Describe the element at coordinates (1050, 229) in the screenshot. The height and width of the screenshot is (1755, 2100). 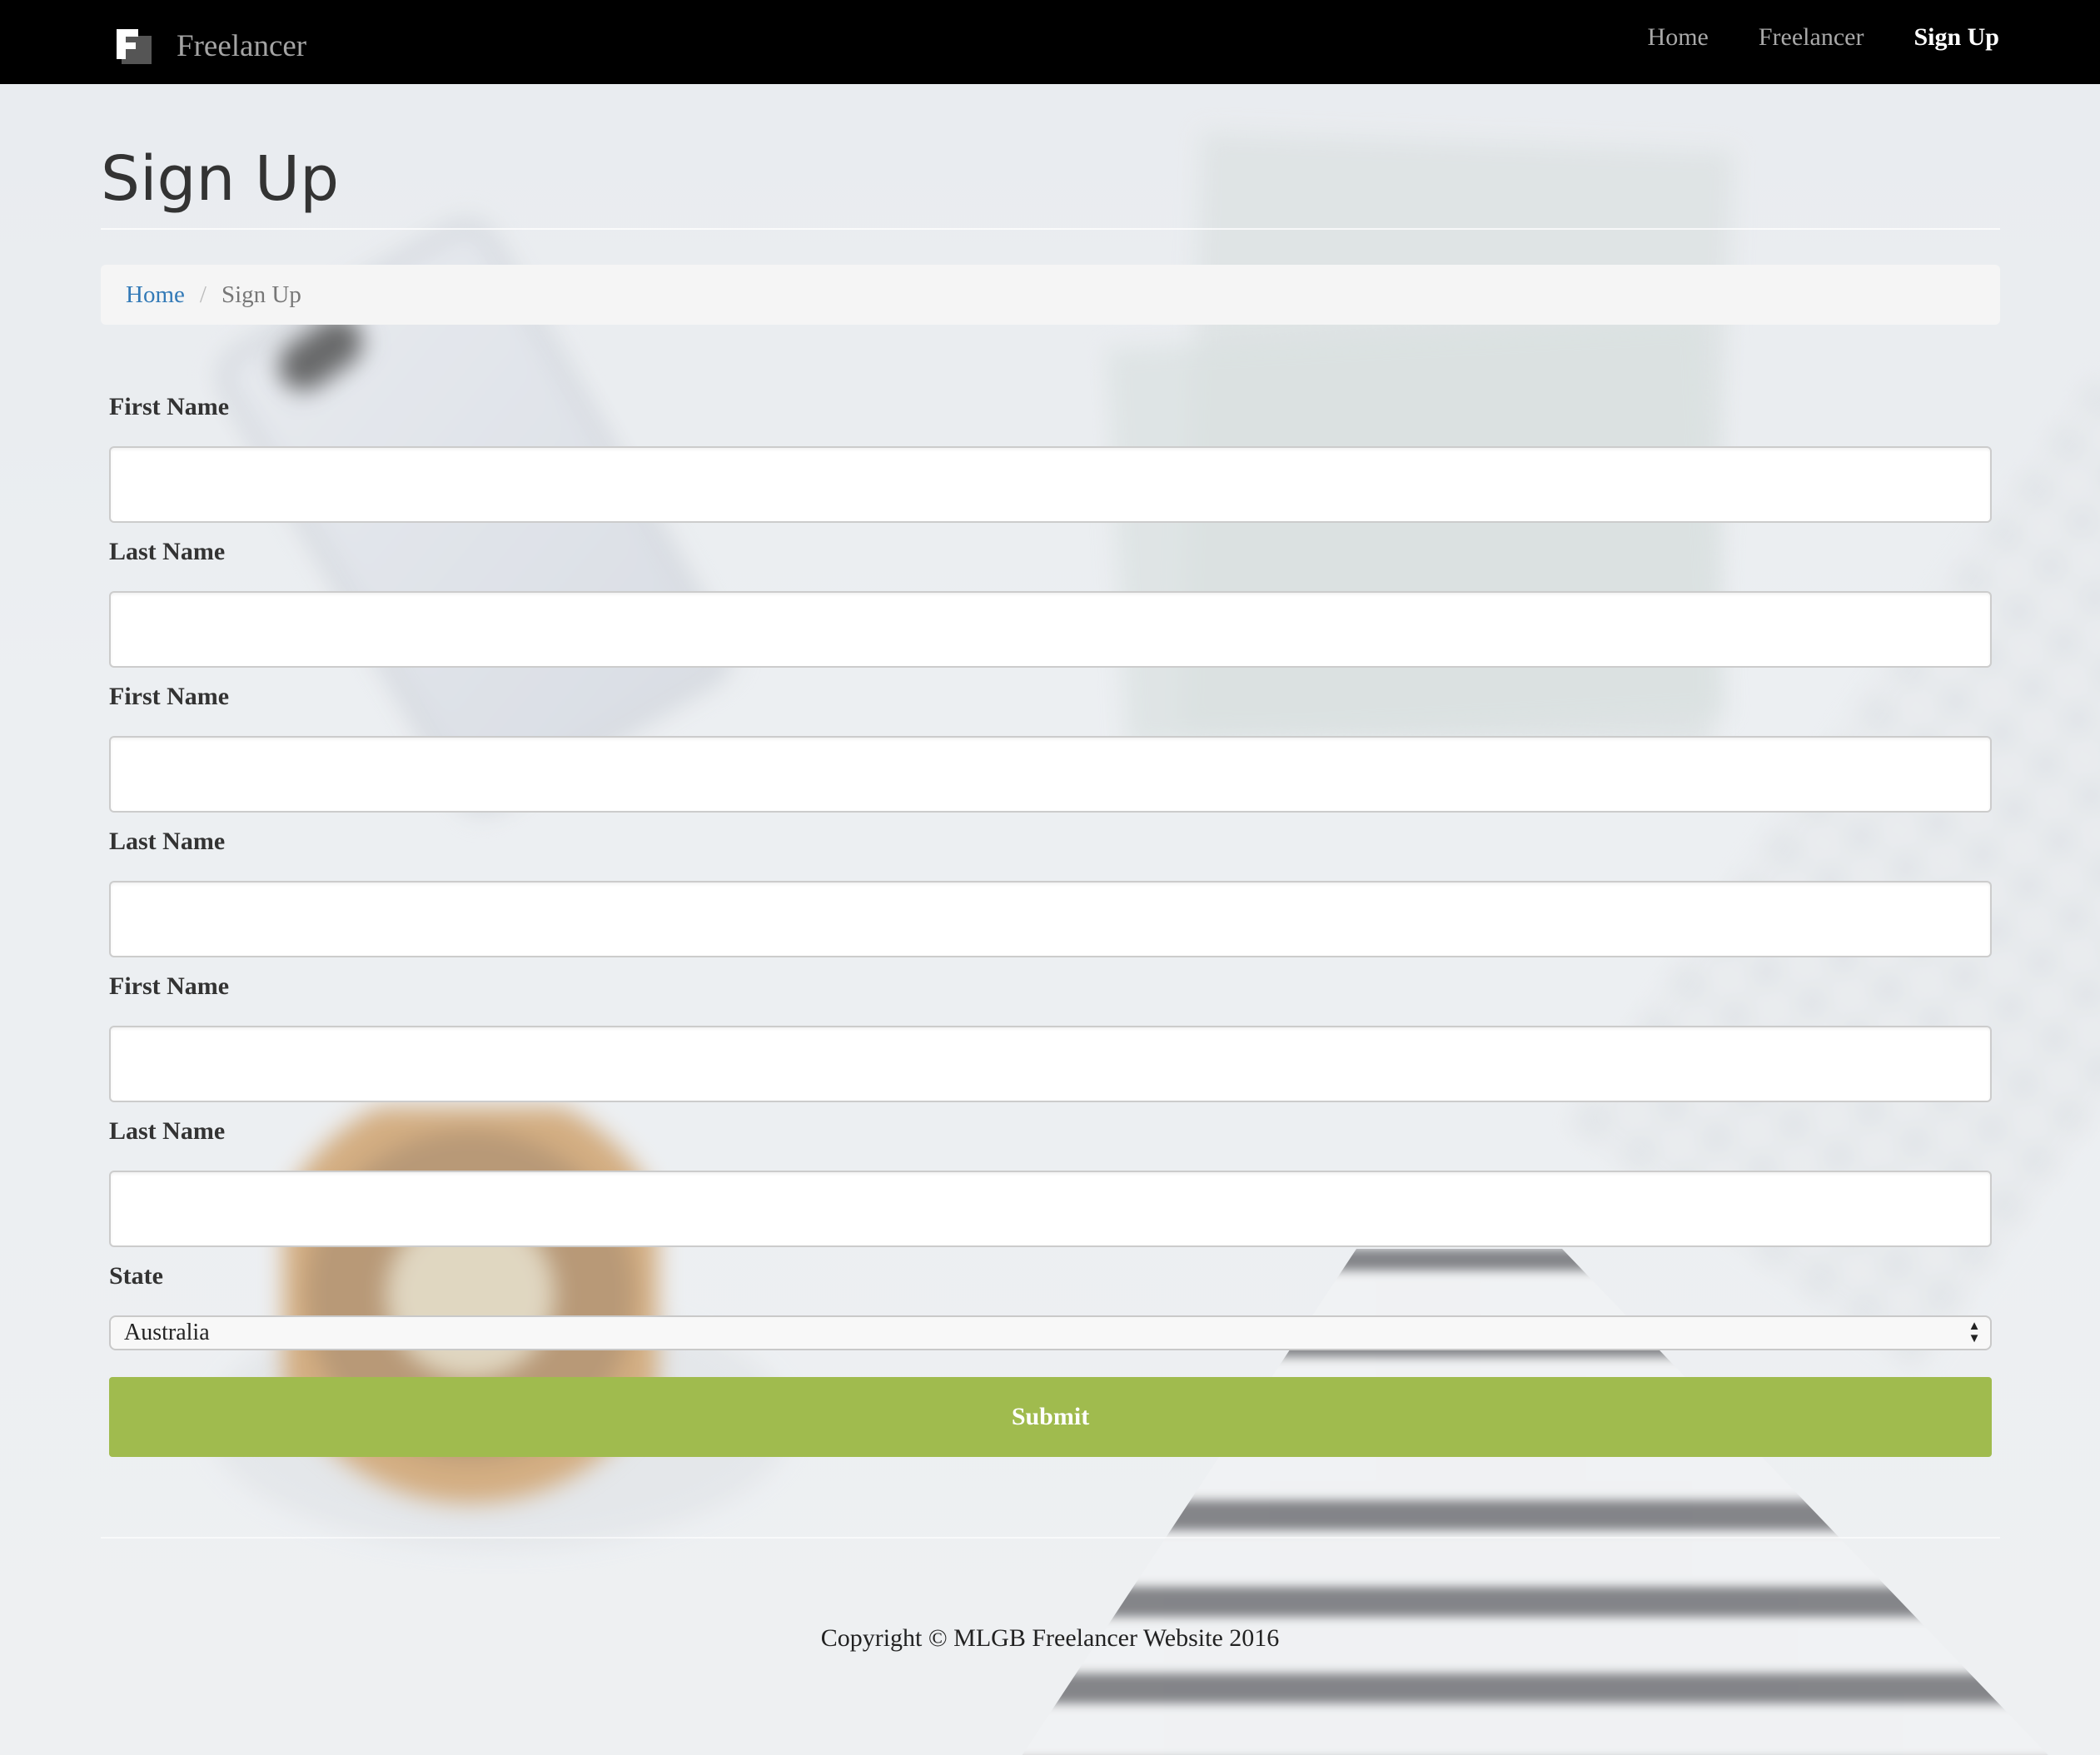
I see `title-divider` at that location.